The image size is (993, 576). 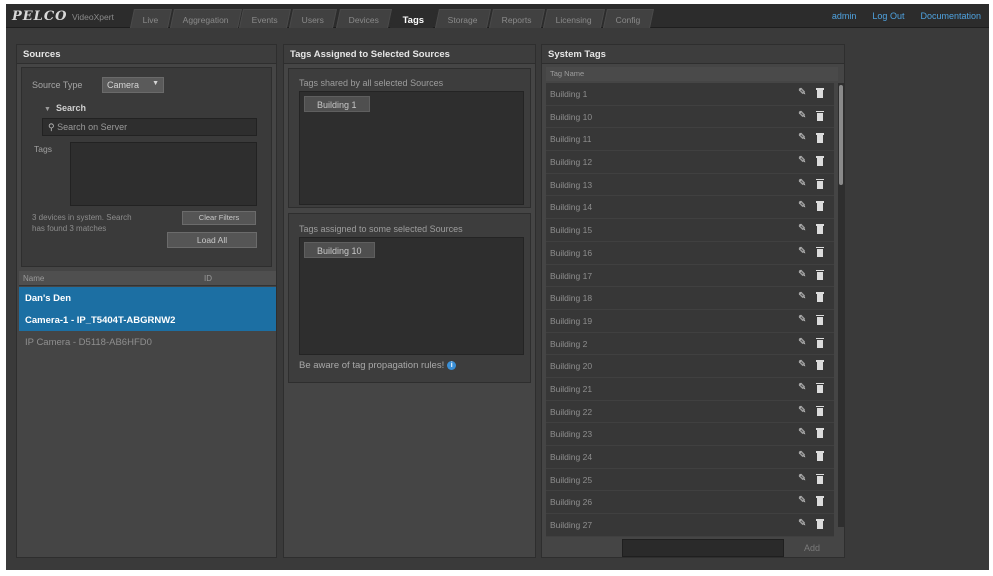 What do you see at coordinates (690, 185) in the screenshot?
I see `system-tag-row: Building 13 ✎` at bounding box center [690, 185].